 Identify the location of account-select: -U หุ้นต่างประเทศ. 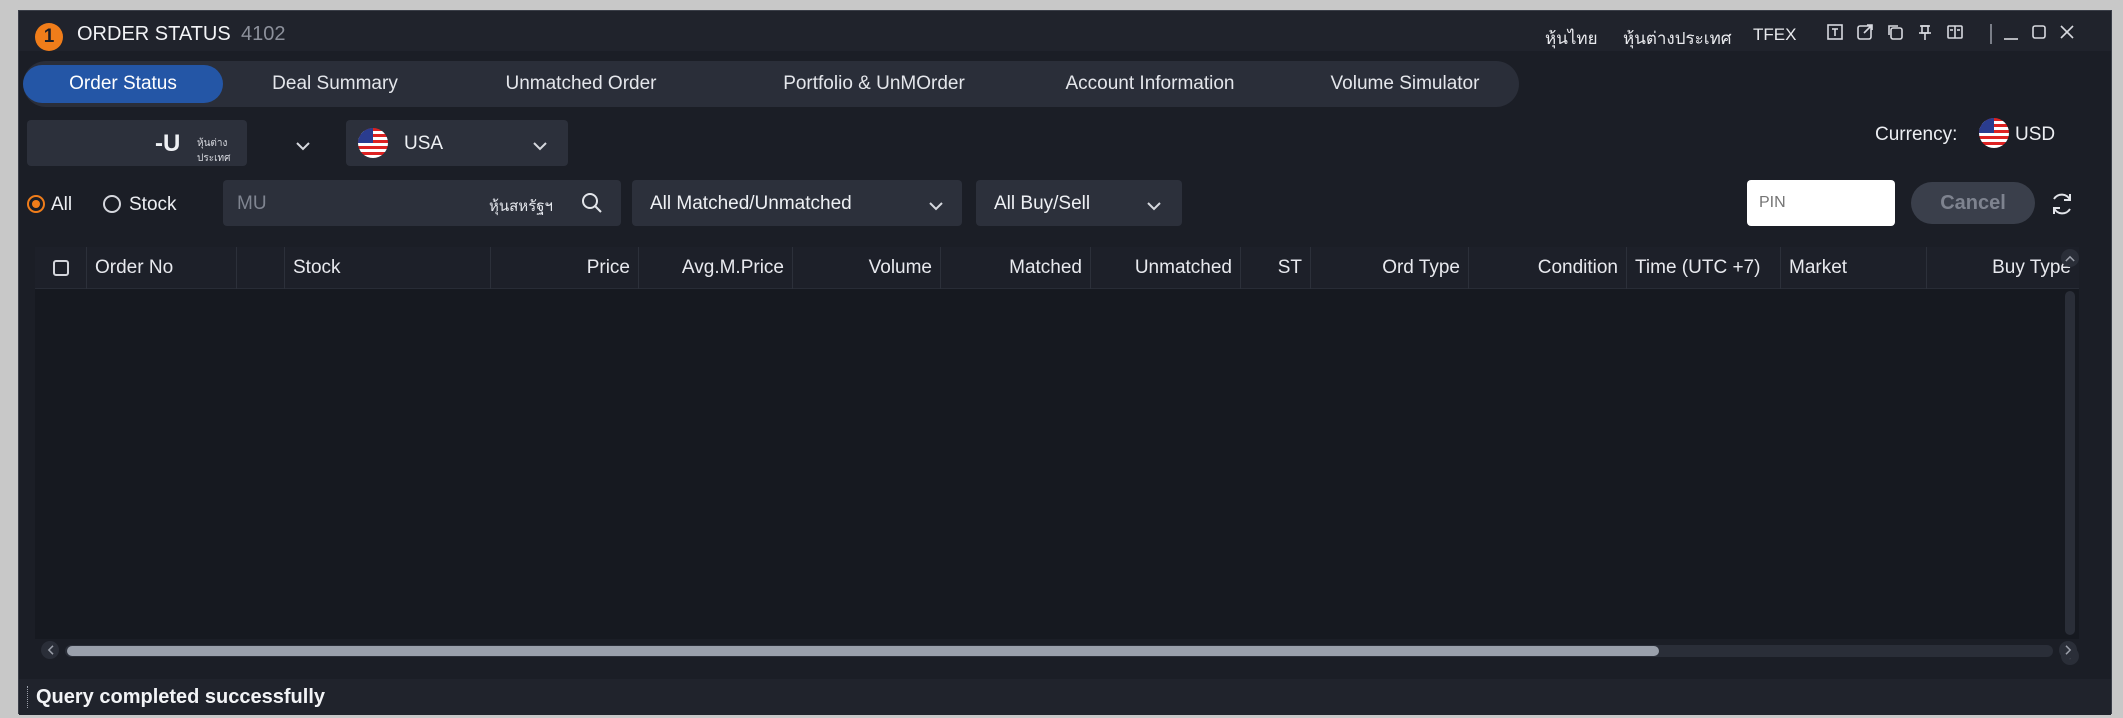
(168, 143).